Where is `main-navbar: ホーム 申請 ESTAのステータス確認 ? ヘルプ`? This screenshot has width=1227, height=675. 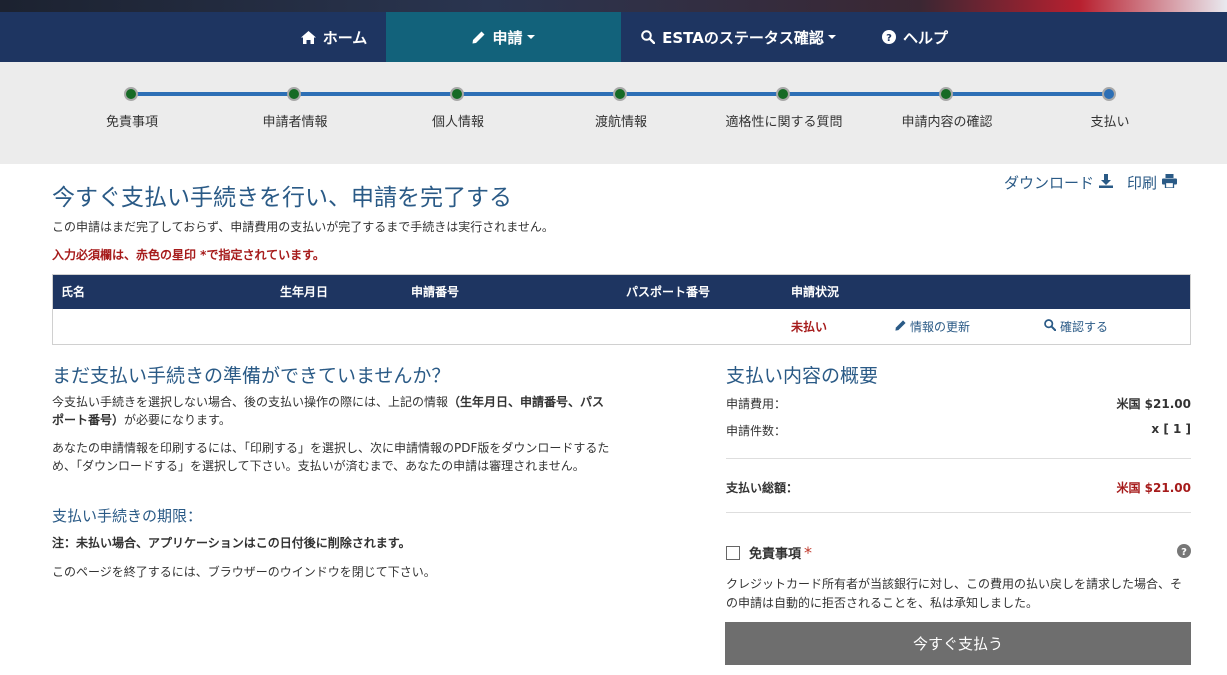
main-navbar: ホーム 申請 ESTAのステータス確認 ? ヘルプ is located at coordinates (613, 37).